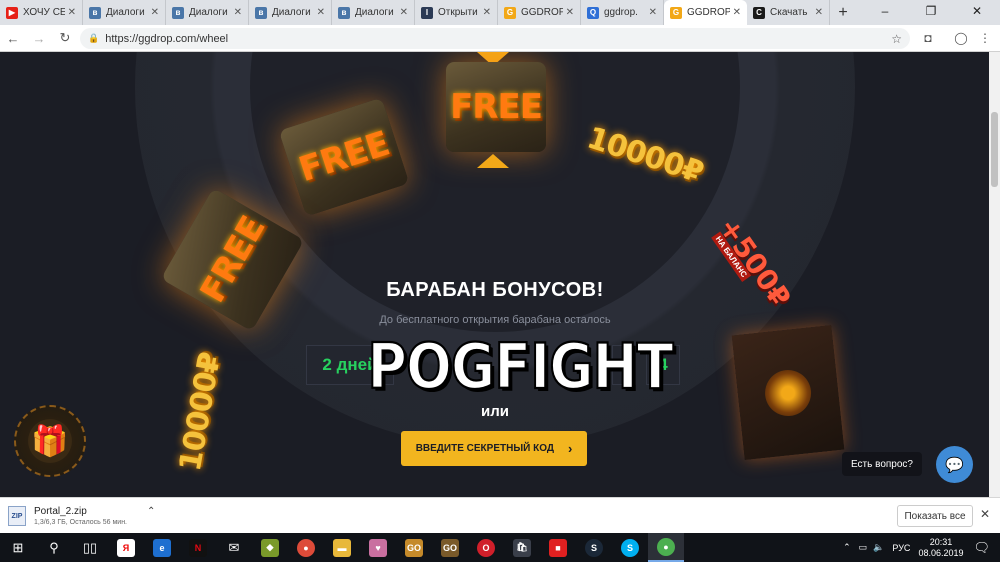 Image resolution: width=1000 pixels, height=562 pixels. I want to click on tab-title: ХОЧУ СЕ, so click(44, 12).